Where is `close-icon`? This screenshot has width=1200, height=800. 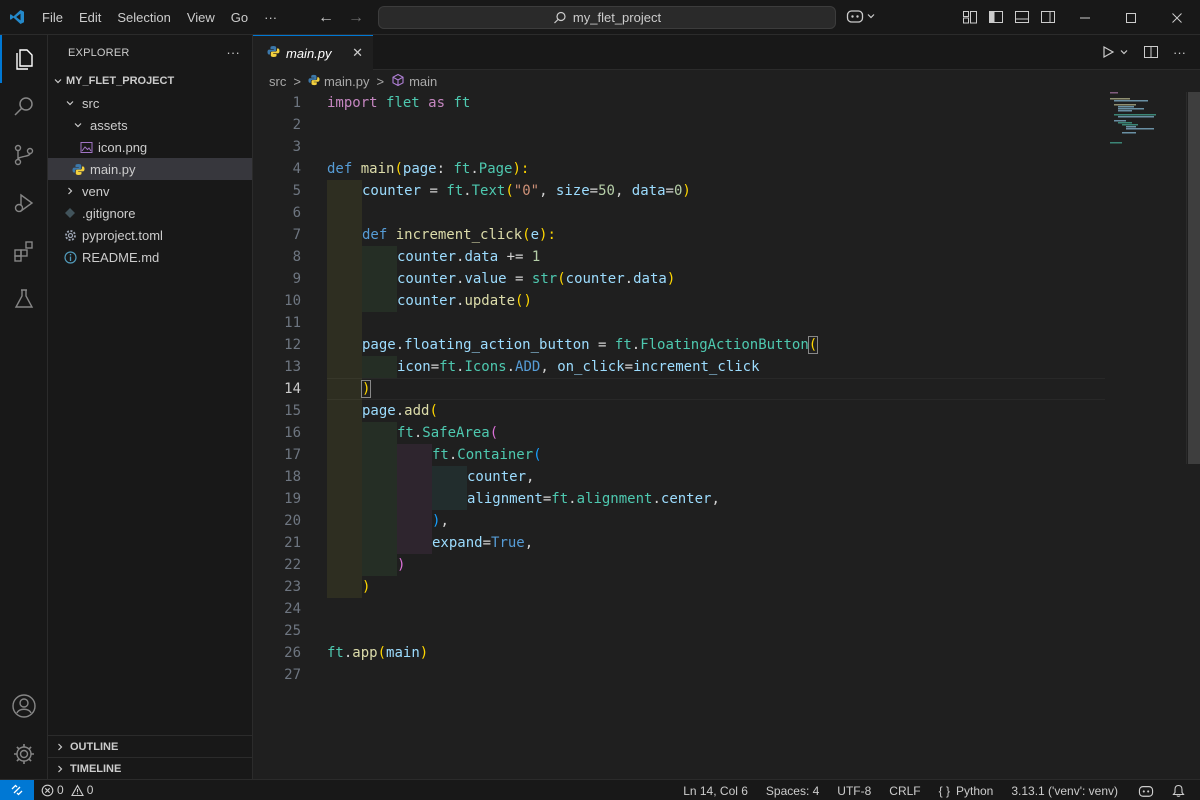 close-icon is located at coordinates (1177, 17).